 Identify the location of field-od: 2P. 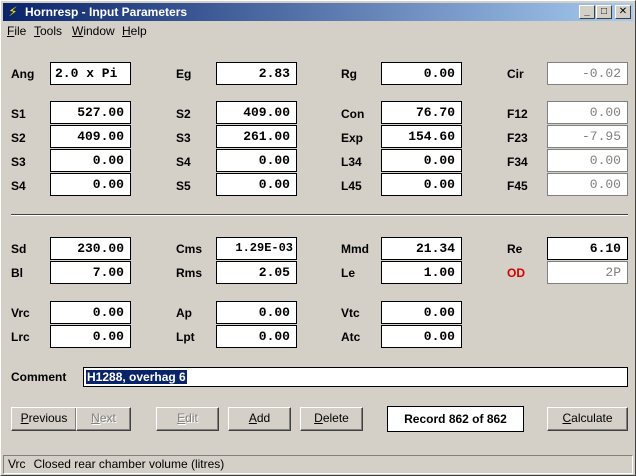
(587, 272).